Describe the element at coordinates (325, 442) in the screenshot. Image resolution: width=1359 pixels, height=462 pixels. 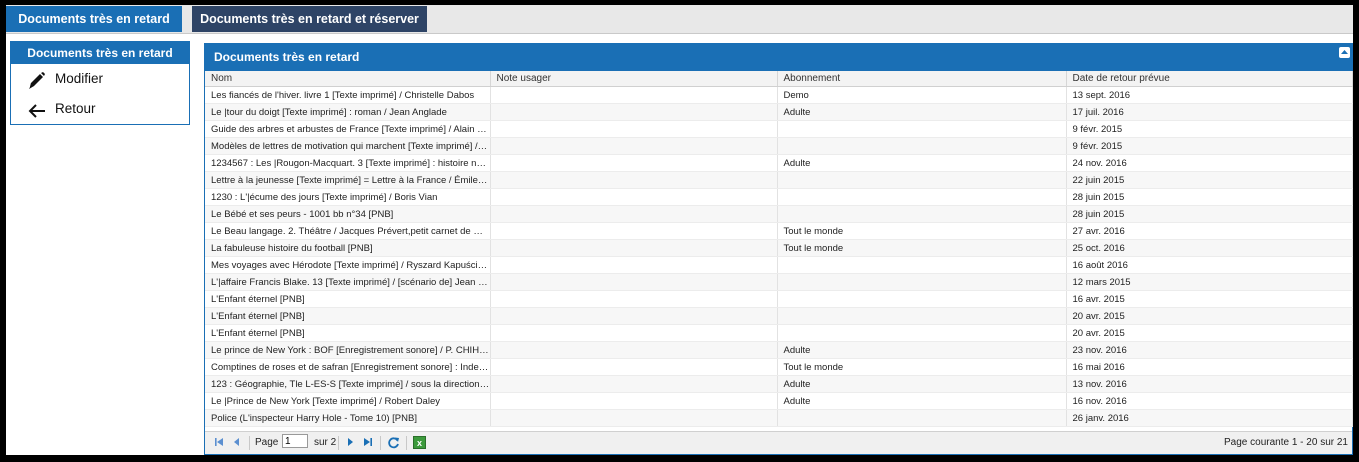
I see `page-of-label: sur 2` at that location.